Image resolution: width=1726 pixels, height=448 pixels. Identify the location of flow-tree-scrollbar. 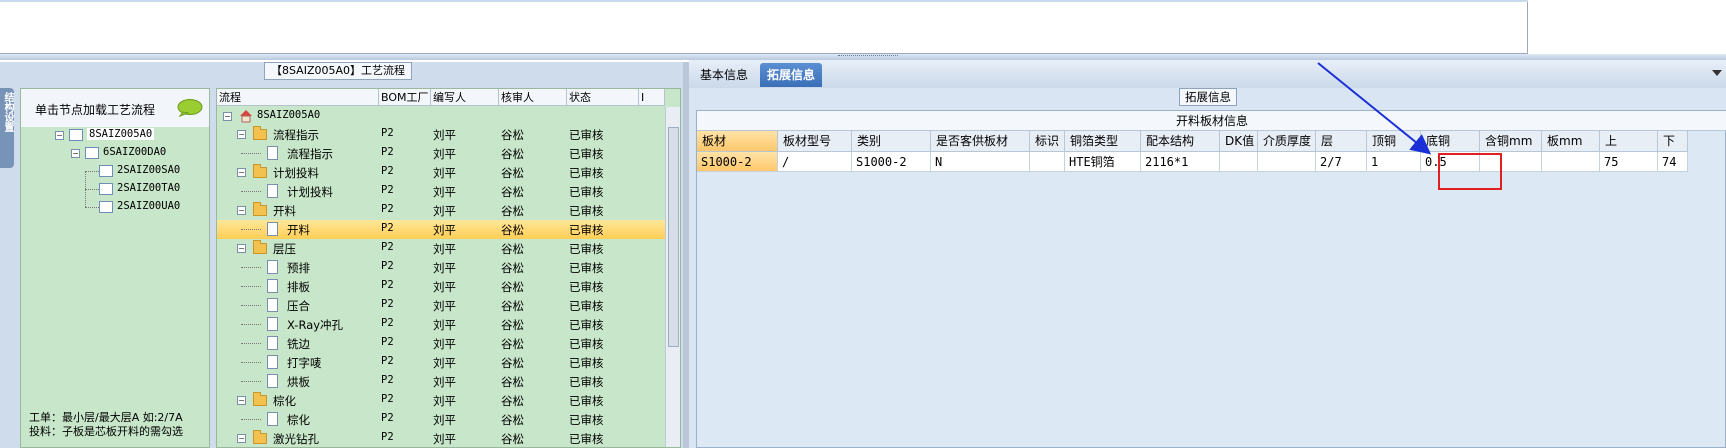
(672, 277).